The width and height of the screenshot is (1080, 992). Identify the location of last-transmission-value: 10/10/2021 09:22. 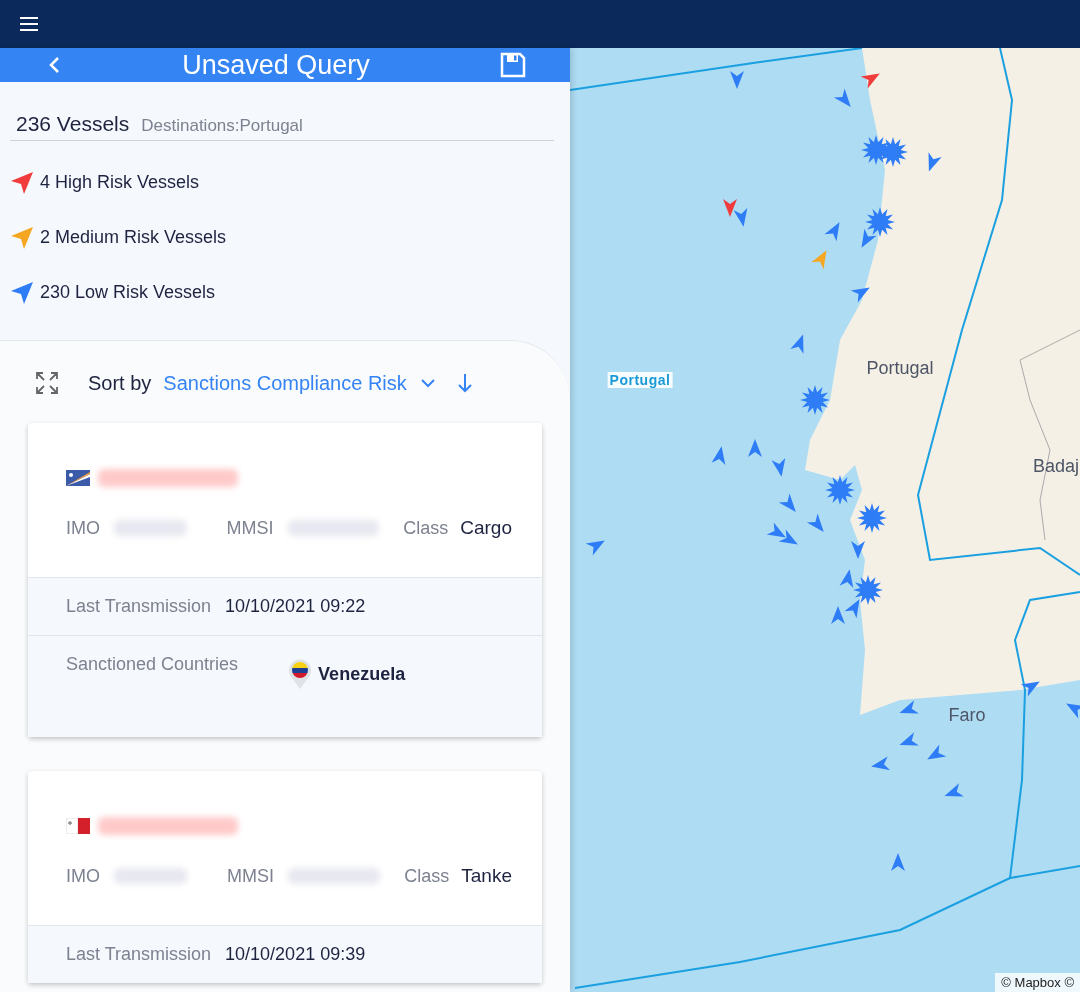
(295, 606).